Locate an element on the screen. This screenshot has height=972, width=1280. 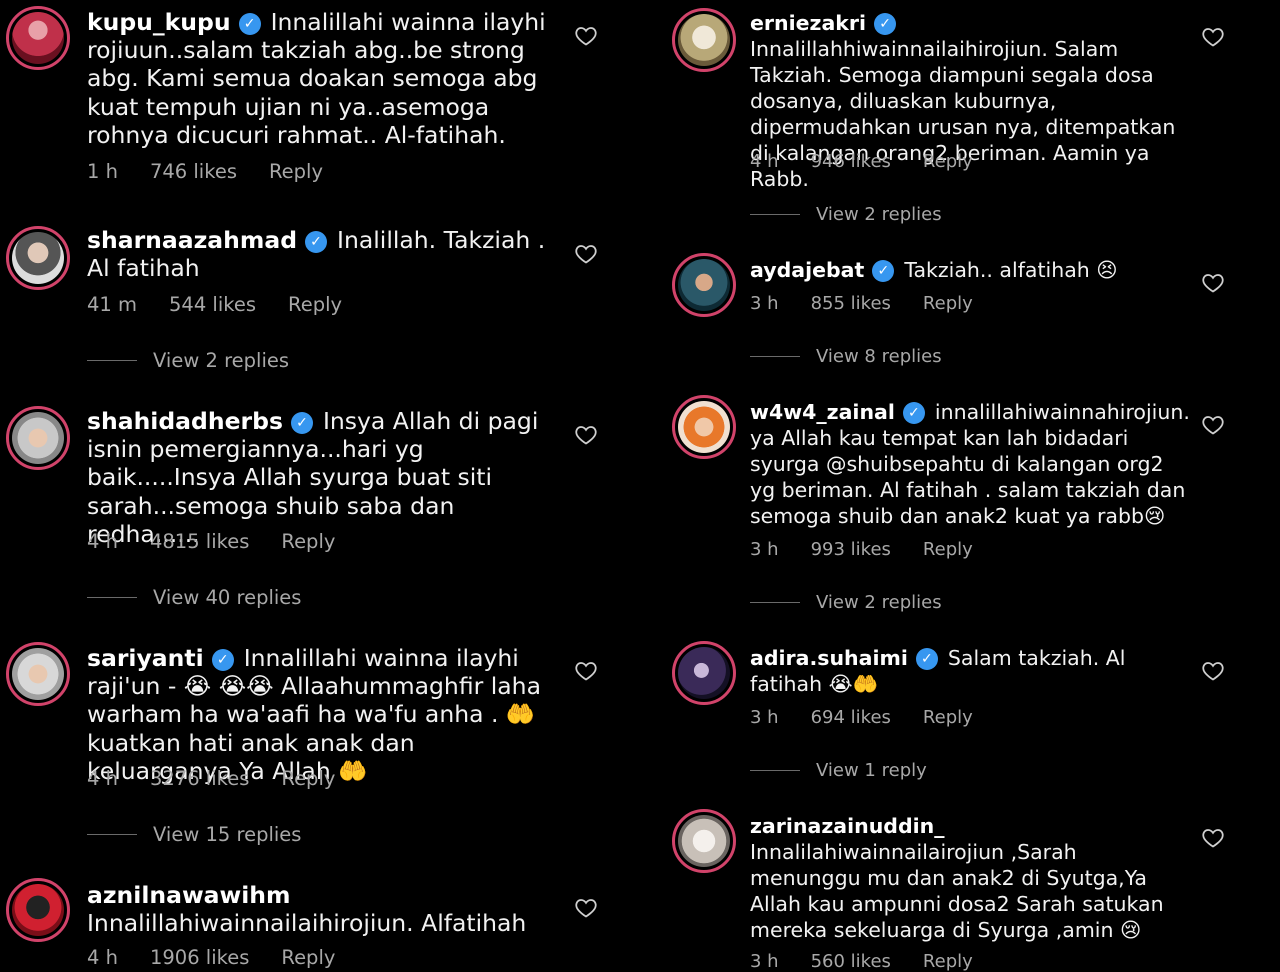
comment-time: 41 m is located at coordinates (112, 304).